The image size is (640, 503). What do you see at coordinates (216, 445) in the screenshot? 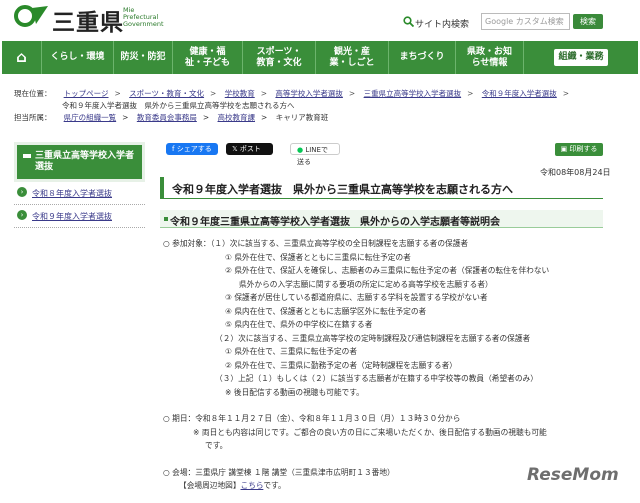
I see `date-note-cont: です。` at bounding box center [216, 445].